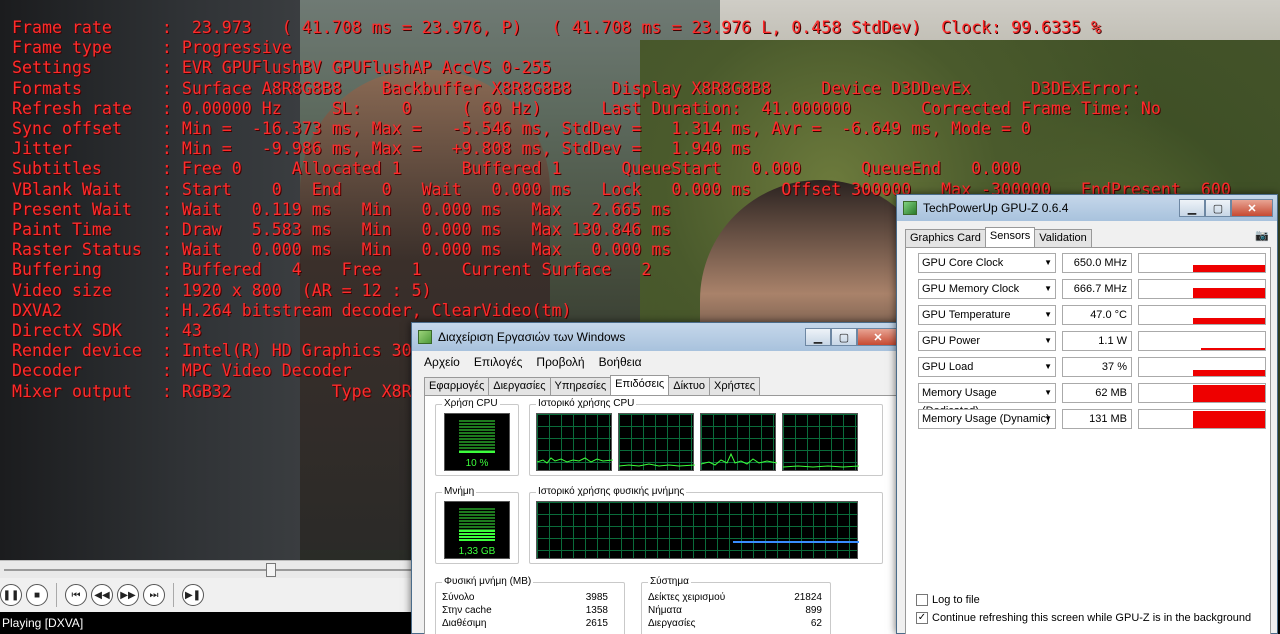 The height and width of the screenshot is (634, 1280). I want to click on menu-item: Προβολή, so click(560, 362).